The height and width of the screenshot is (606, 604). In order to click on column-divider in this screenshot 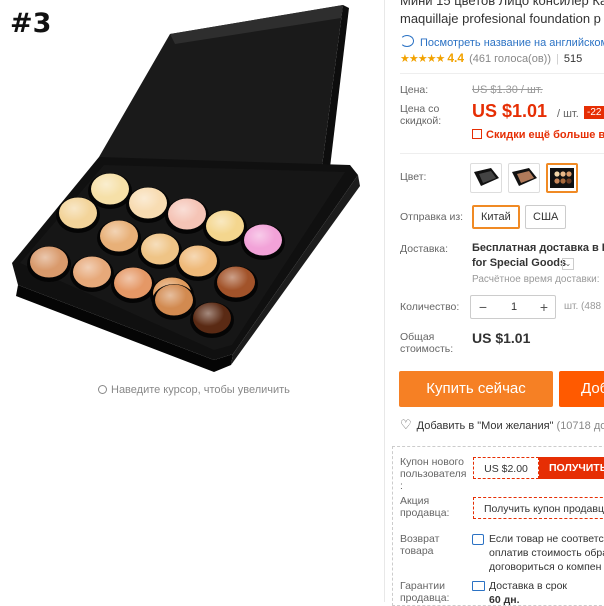, I will do `click(384, 301)`.